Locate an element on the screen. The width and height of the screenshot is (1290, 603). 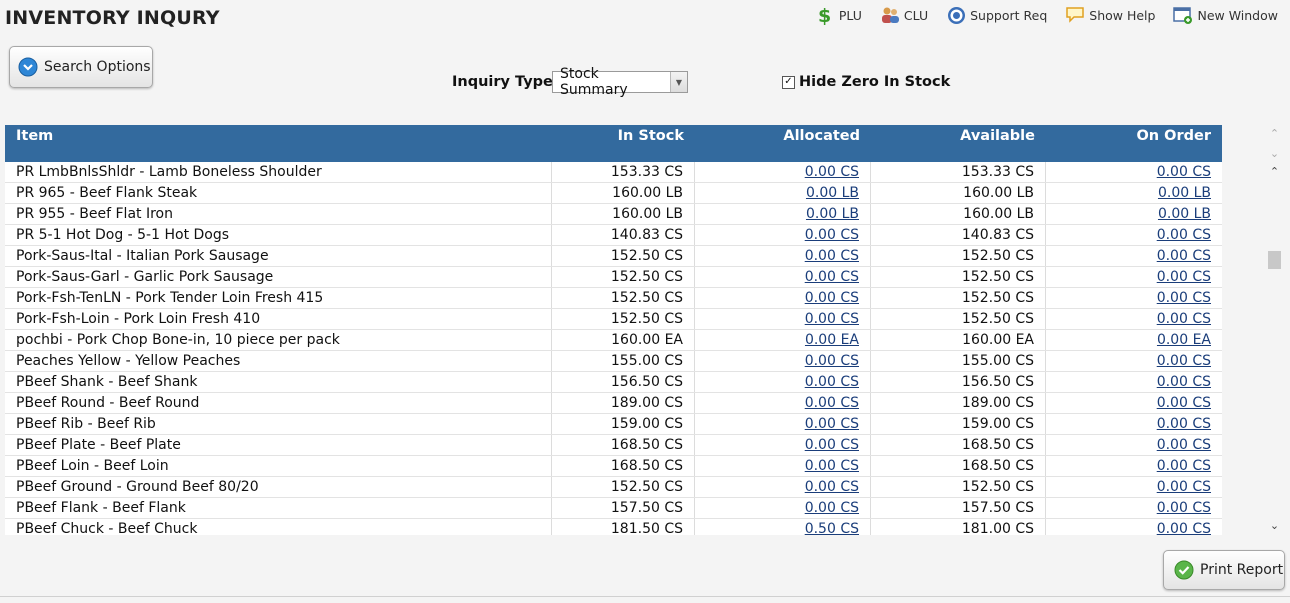
in-stock-cell: 168.50 CS is located at coordinates (623, 466).